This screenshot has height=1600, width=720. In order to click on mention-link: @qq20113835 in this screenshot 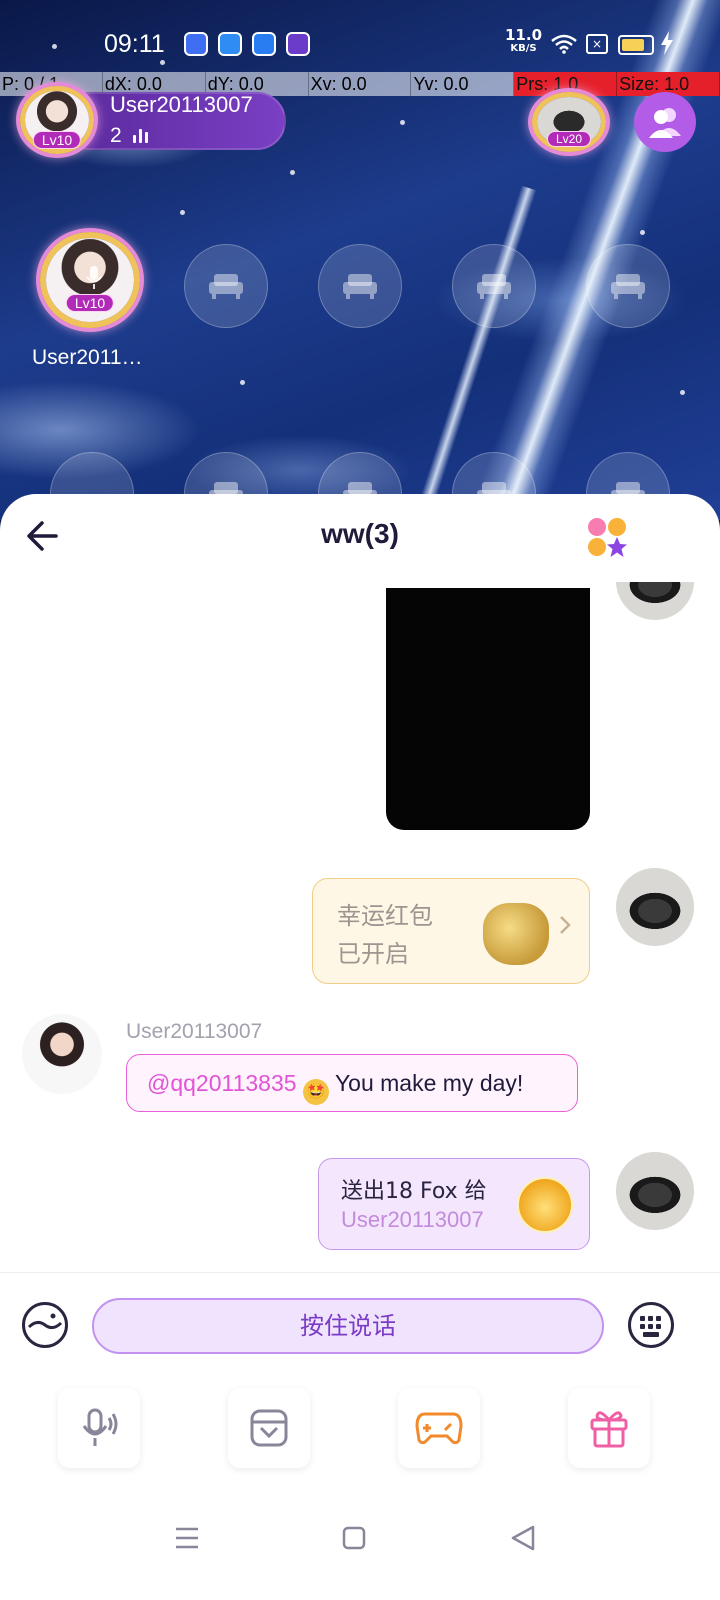, I will do `click(222, 1083)`.